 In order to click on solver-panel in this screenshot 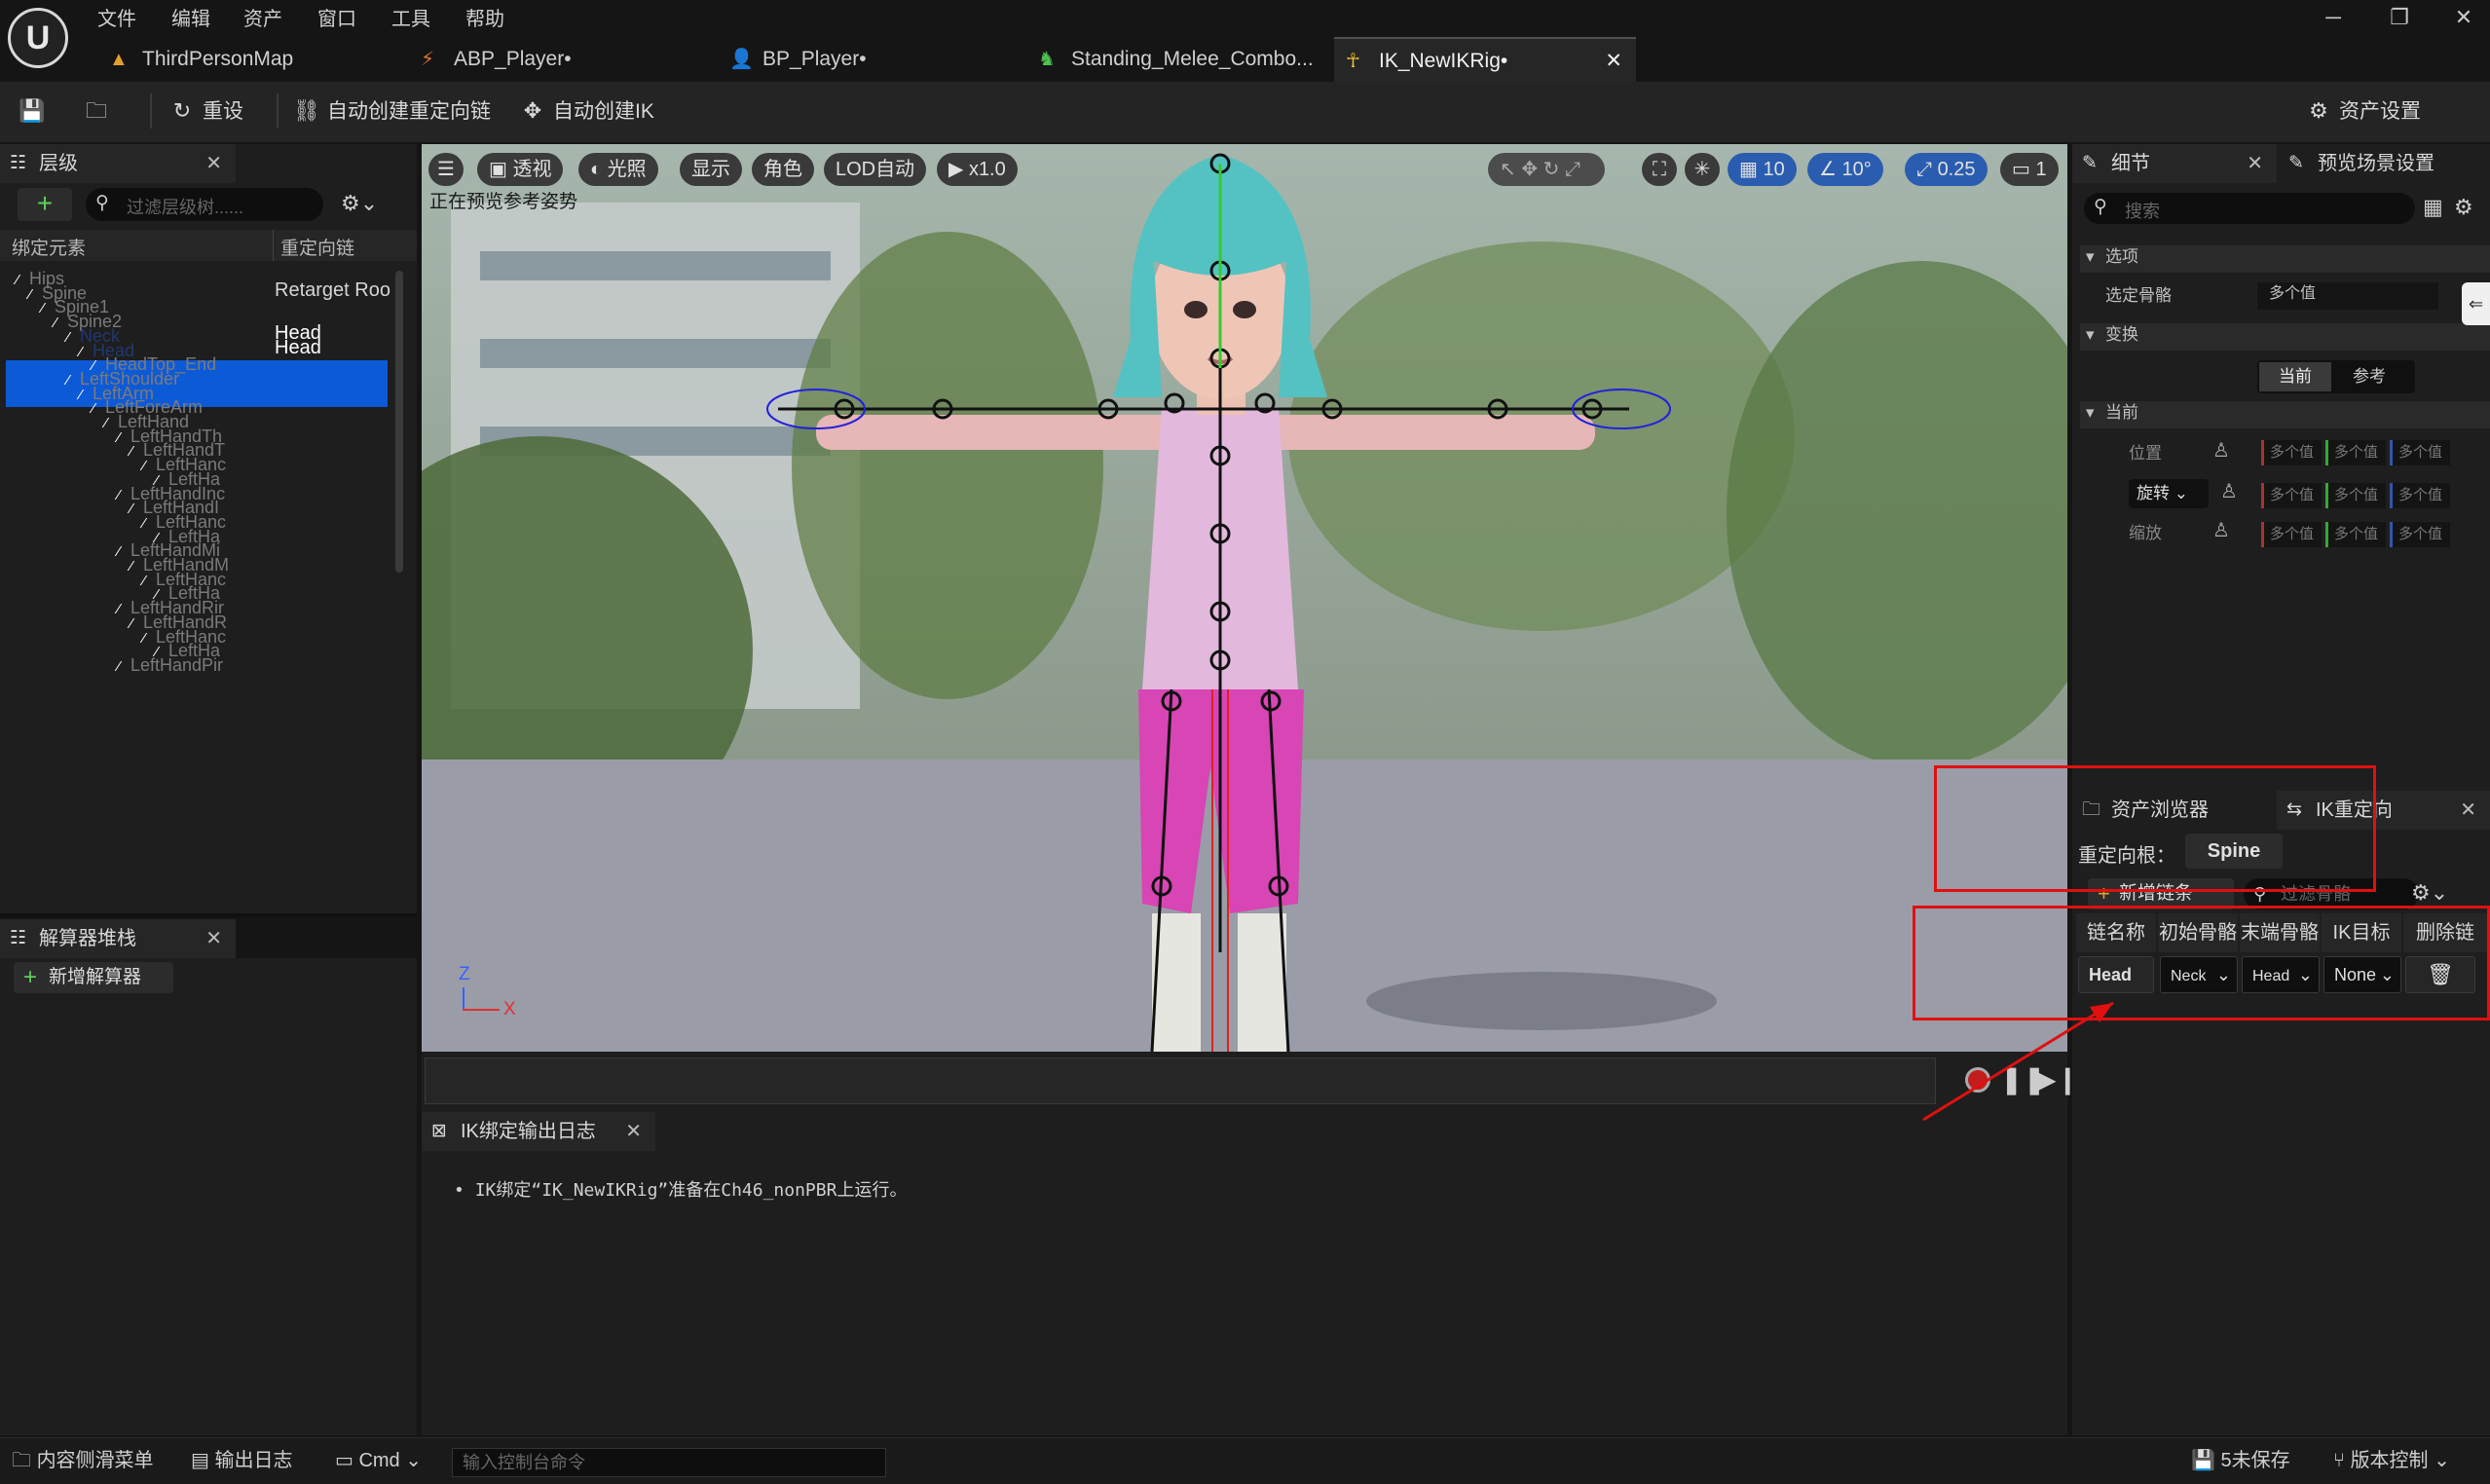, I will do `click(208, 1196)`.